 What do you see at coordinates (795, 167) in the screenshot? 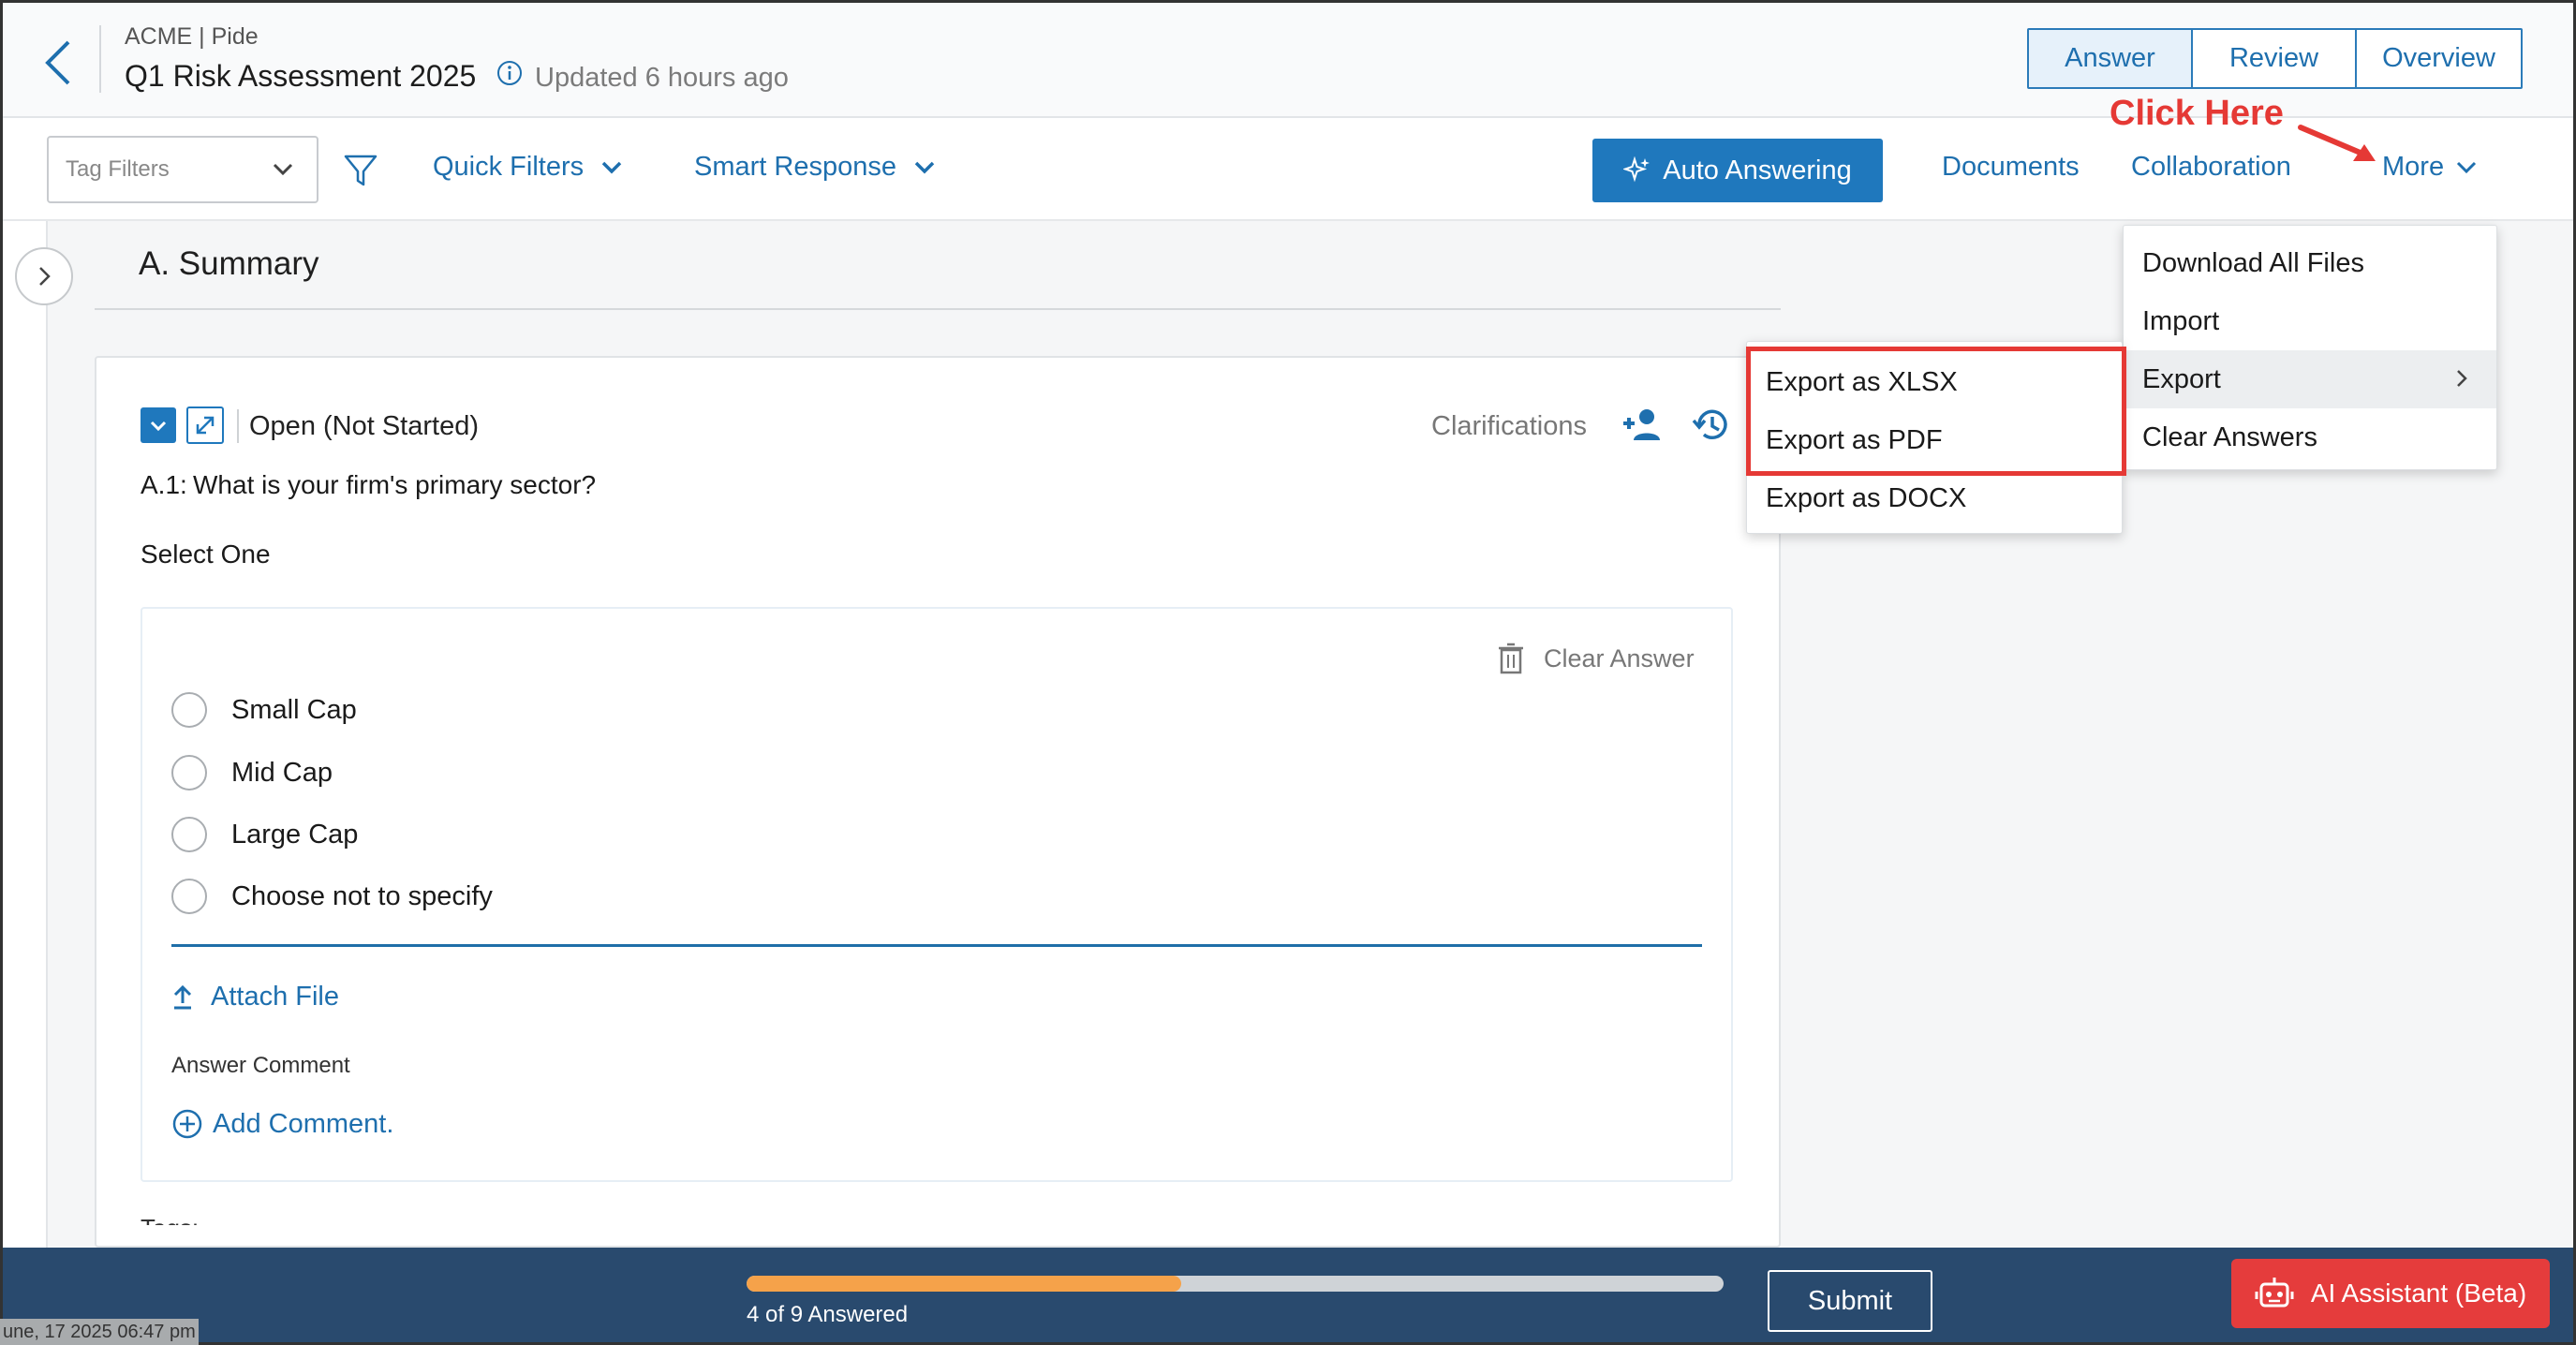
I see `smart-response-label: Smart Response` at bounding box center [795, 167].